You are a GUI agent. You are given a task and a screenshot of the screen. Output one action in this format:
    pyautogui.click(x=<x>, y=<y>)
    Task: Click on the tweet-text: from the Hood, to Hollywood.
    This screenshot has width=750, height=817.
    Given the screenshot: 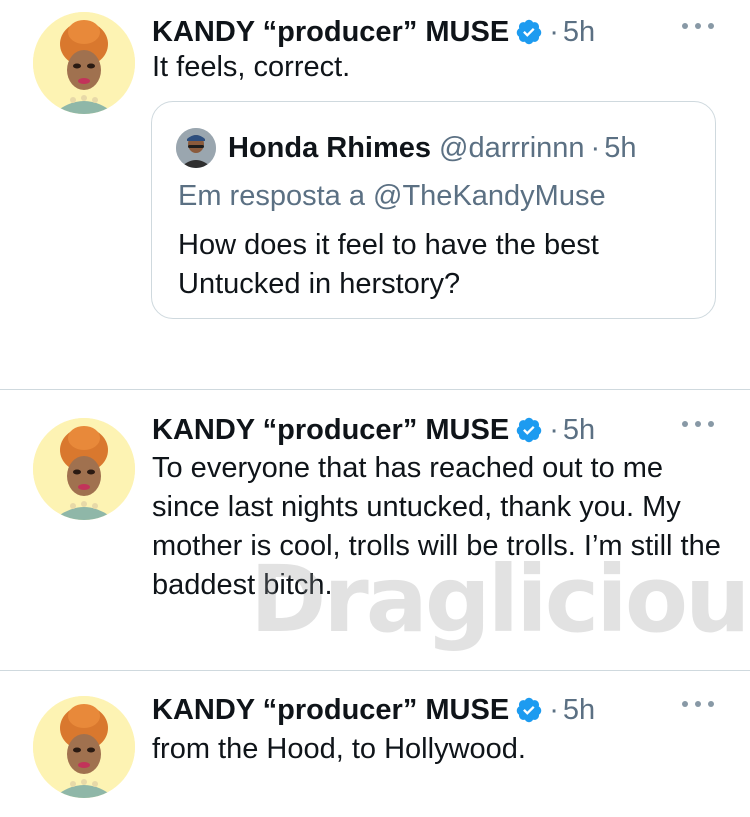 What is the action you would take?
    pyautogui.click(x=339, y=749)
    